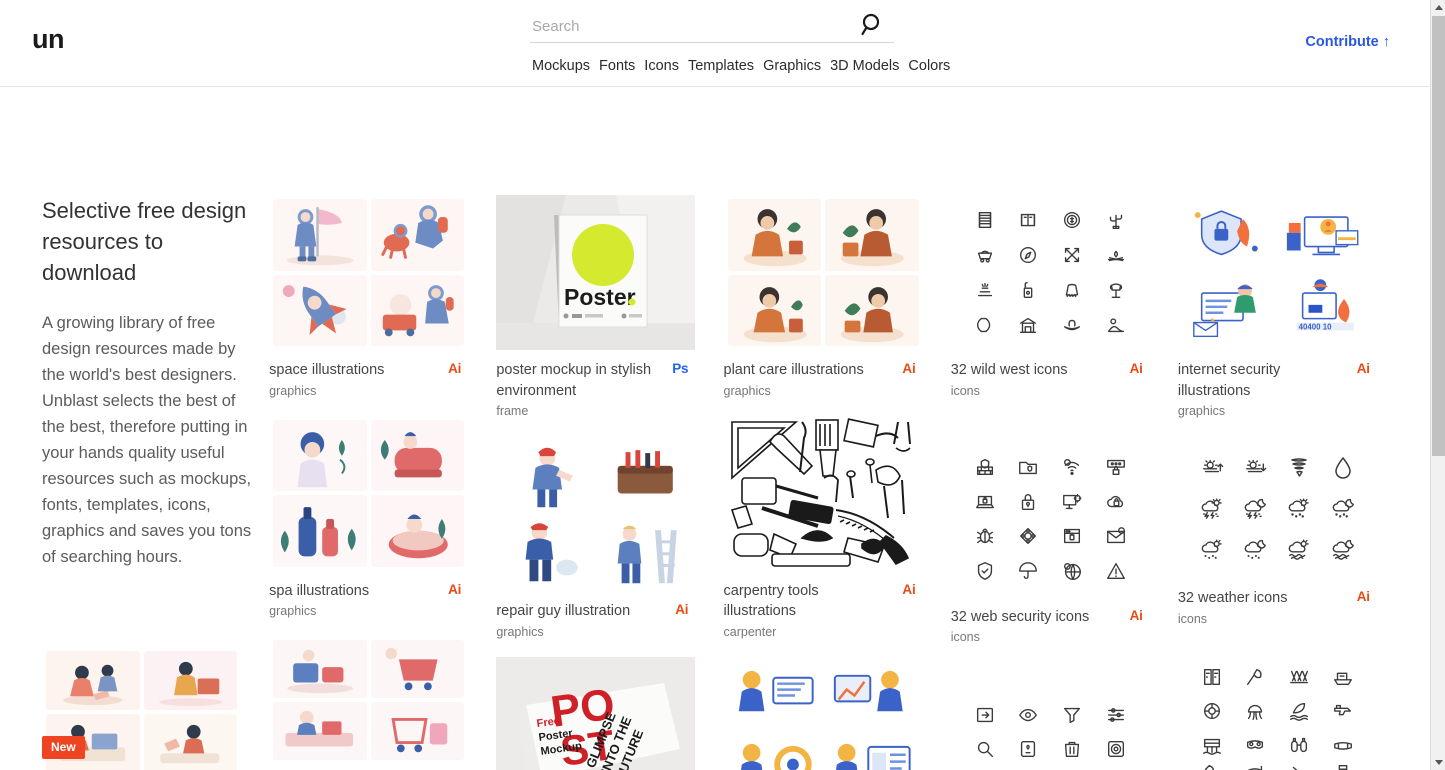 The height and width of the screenshot is (770, 1445). Describe the element at coordinates (690, 25) in the screenshot. I see `search-input` at that location.